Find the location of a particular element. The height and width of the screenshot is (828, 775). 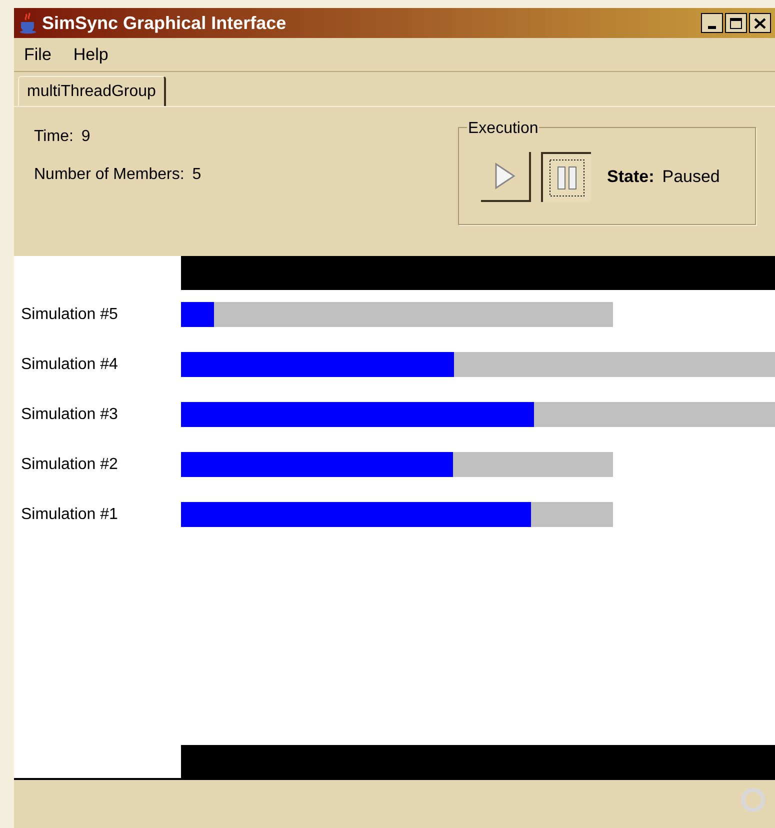

play-icon is located at coordinates (505, 176).